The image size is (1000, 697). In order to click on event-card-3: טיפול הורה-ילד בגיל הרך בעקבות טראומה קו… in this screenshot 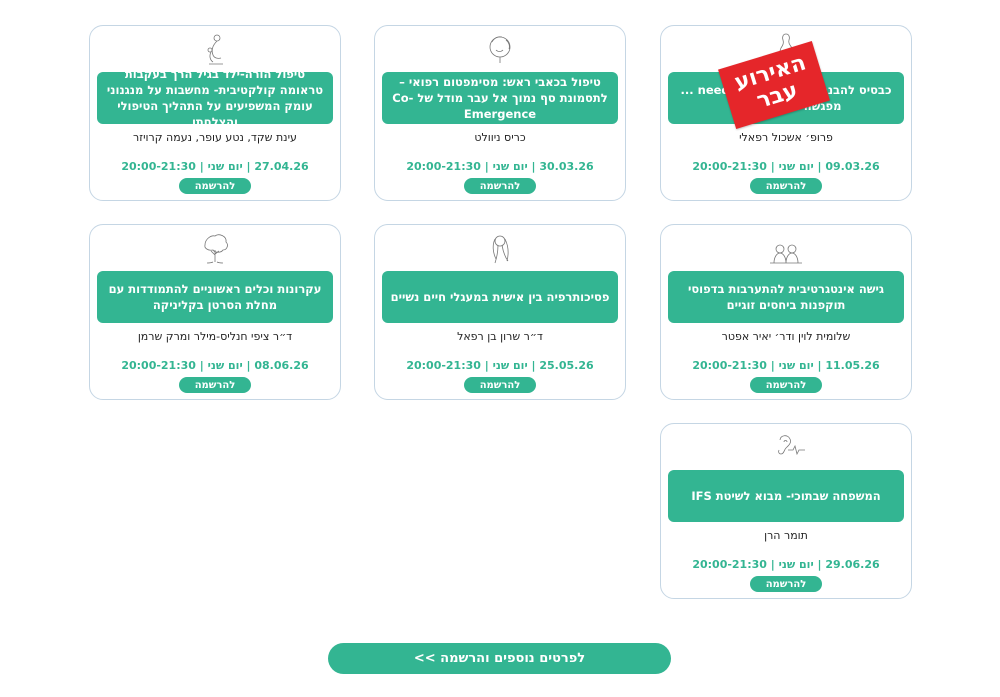, I will do `click(215, 113)`.